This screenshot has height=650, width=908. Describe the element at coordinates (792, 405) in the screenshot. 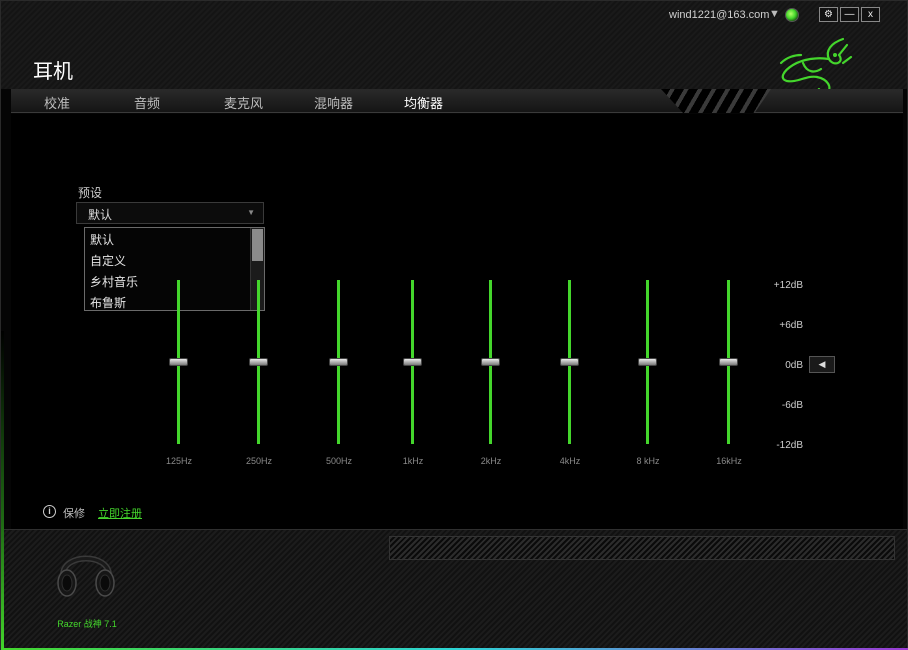

I see `db-scale-label: -6dB` at that location.